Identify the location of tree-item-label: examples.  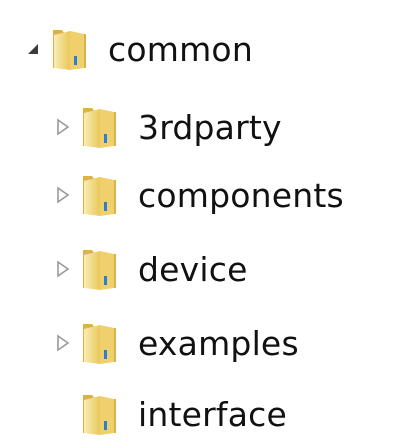
(218, 343).